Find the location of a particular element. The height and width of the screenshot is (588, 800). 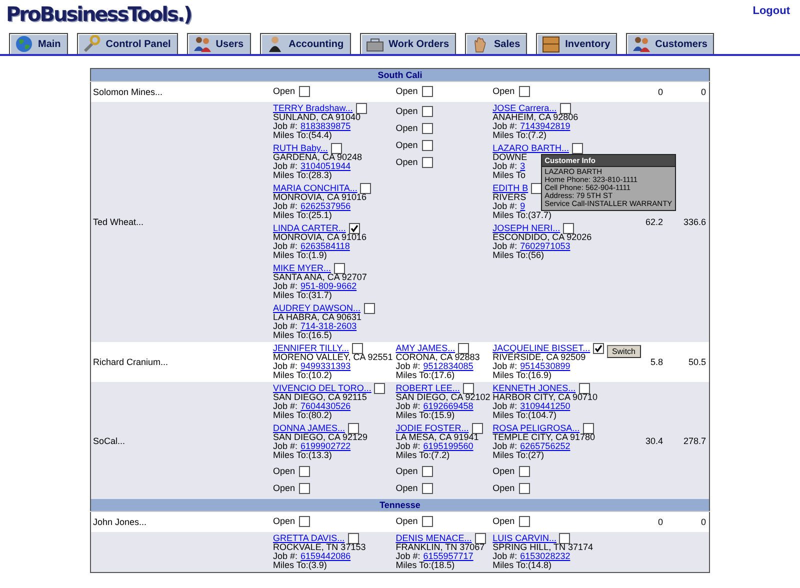

nav-tab: Customers is located at coordinates (670, 43).